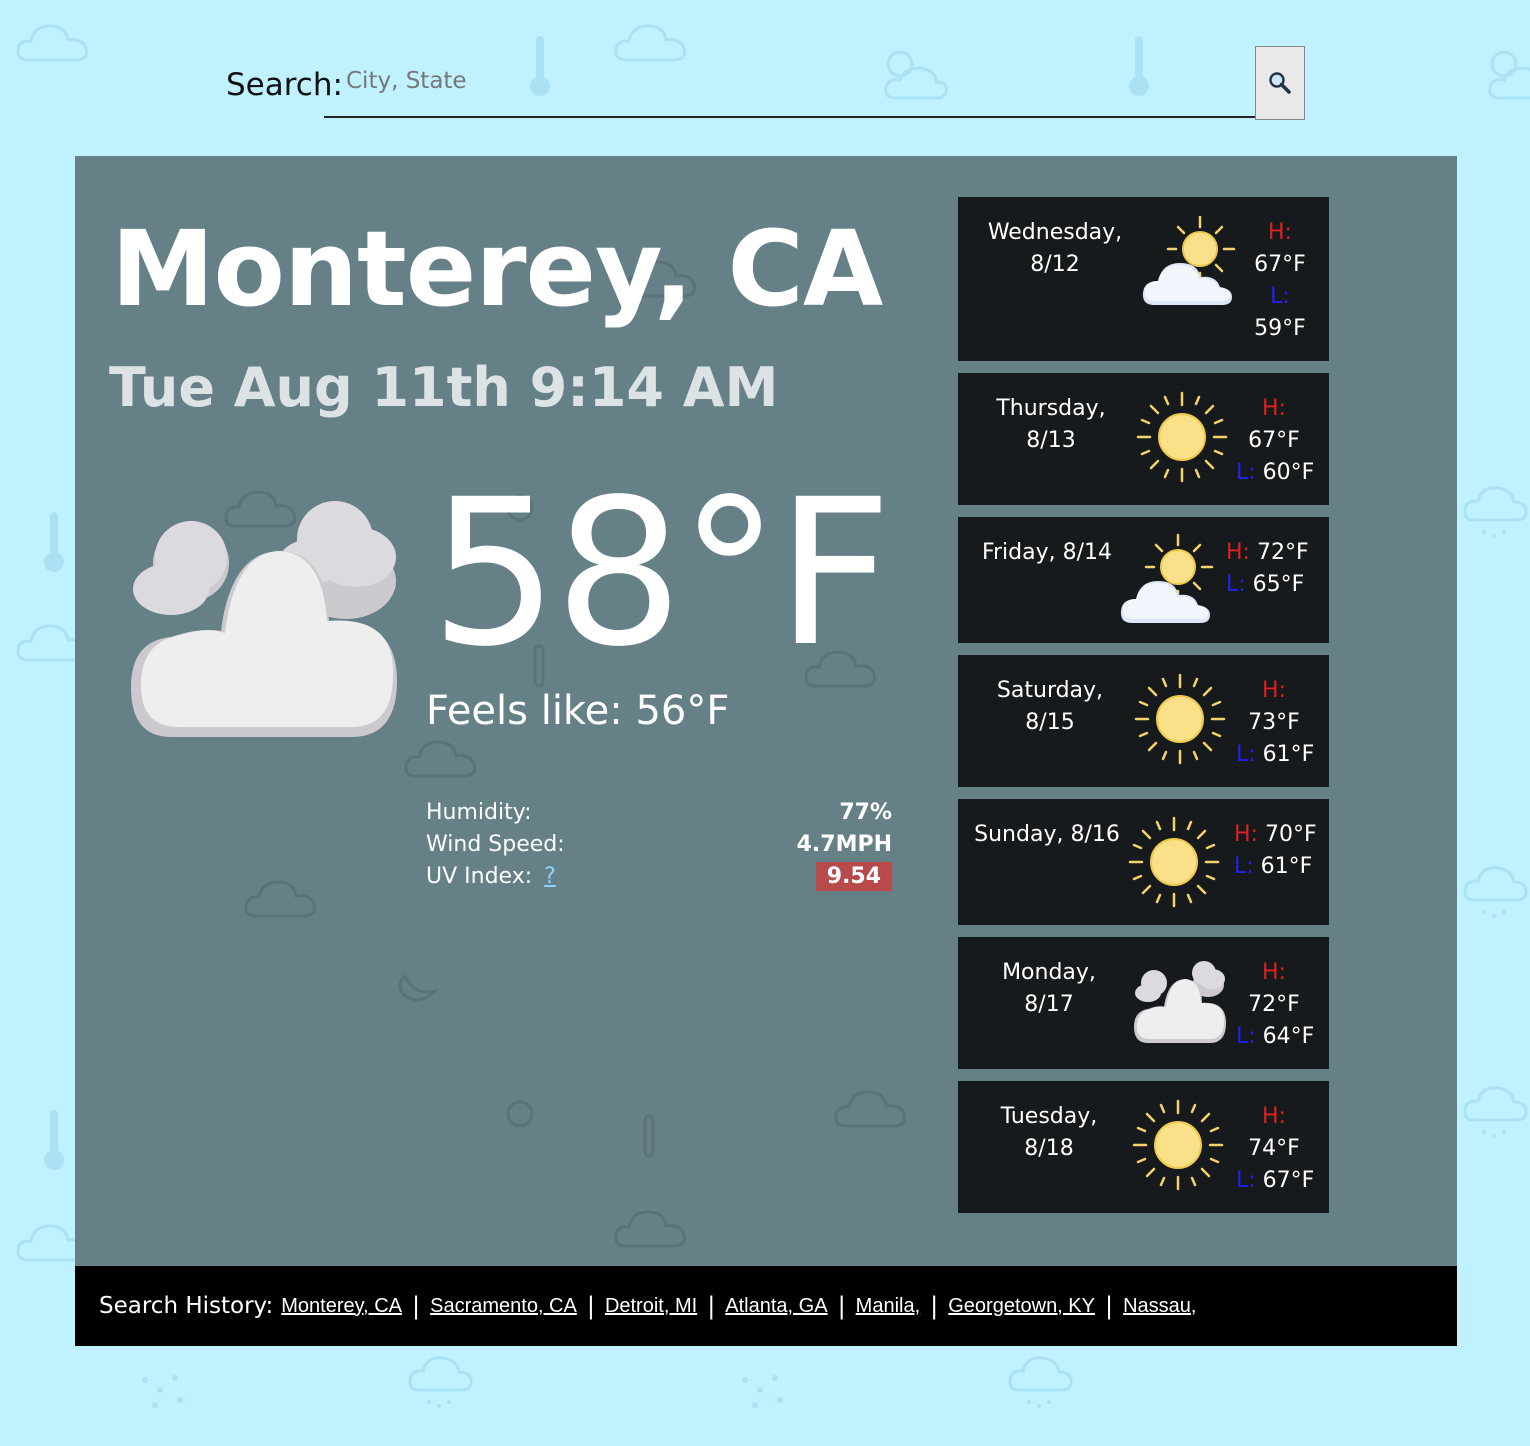 The height and width of the screenshot is (1446, 1530). What do you see at coordinates (1280, 328) in the screenshot?
I see `low-temp: 59°F` at bounding box center [1280, 328].